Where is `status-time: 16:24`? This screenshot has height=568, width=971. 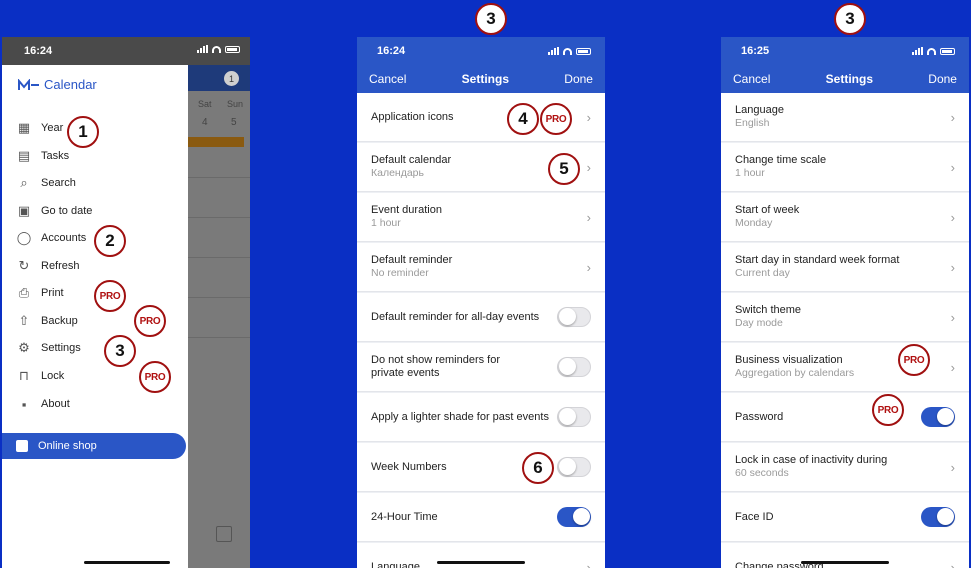 status-time: 16:24 is located at coordinates (38, 51).